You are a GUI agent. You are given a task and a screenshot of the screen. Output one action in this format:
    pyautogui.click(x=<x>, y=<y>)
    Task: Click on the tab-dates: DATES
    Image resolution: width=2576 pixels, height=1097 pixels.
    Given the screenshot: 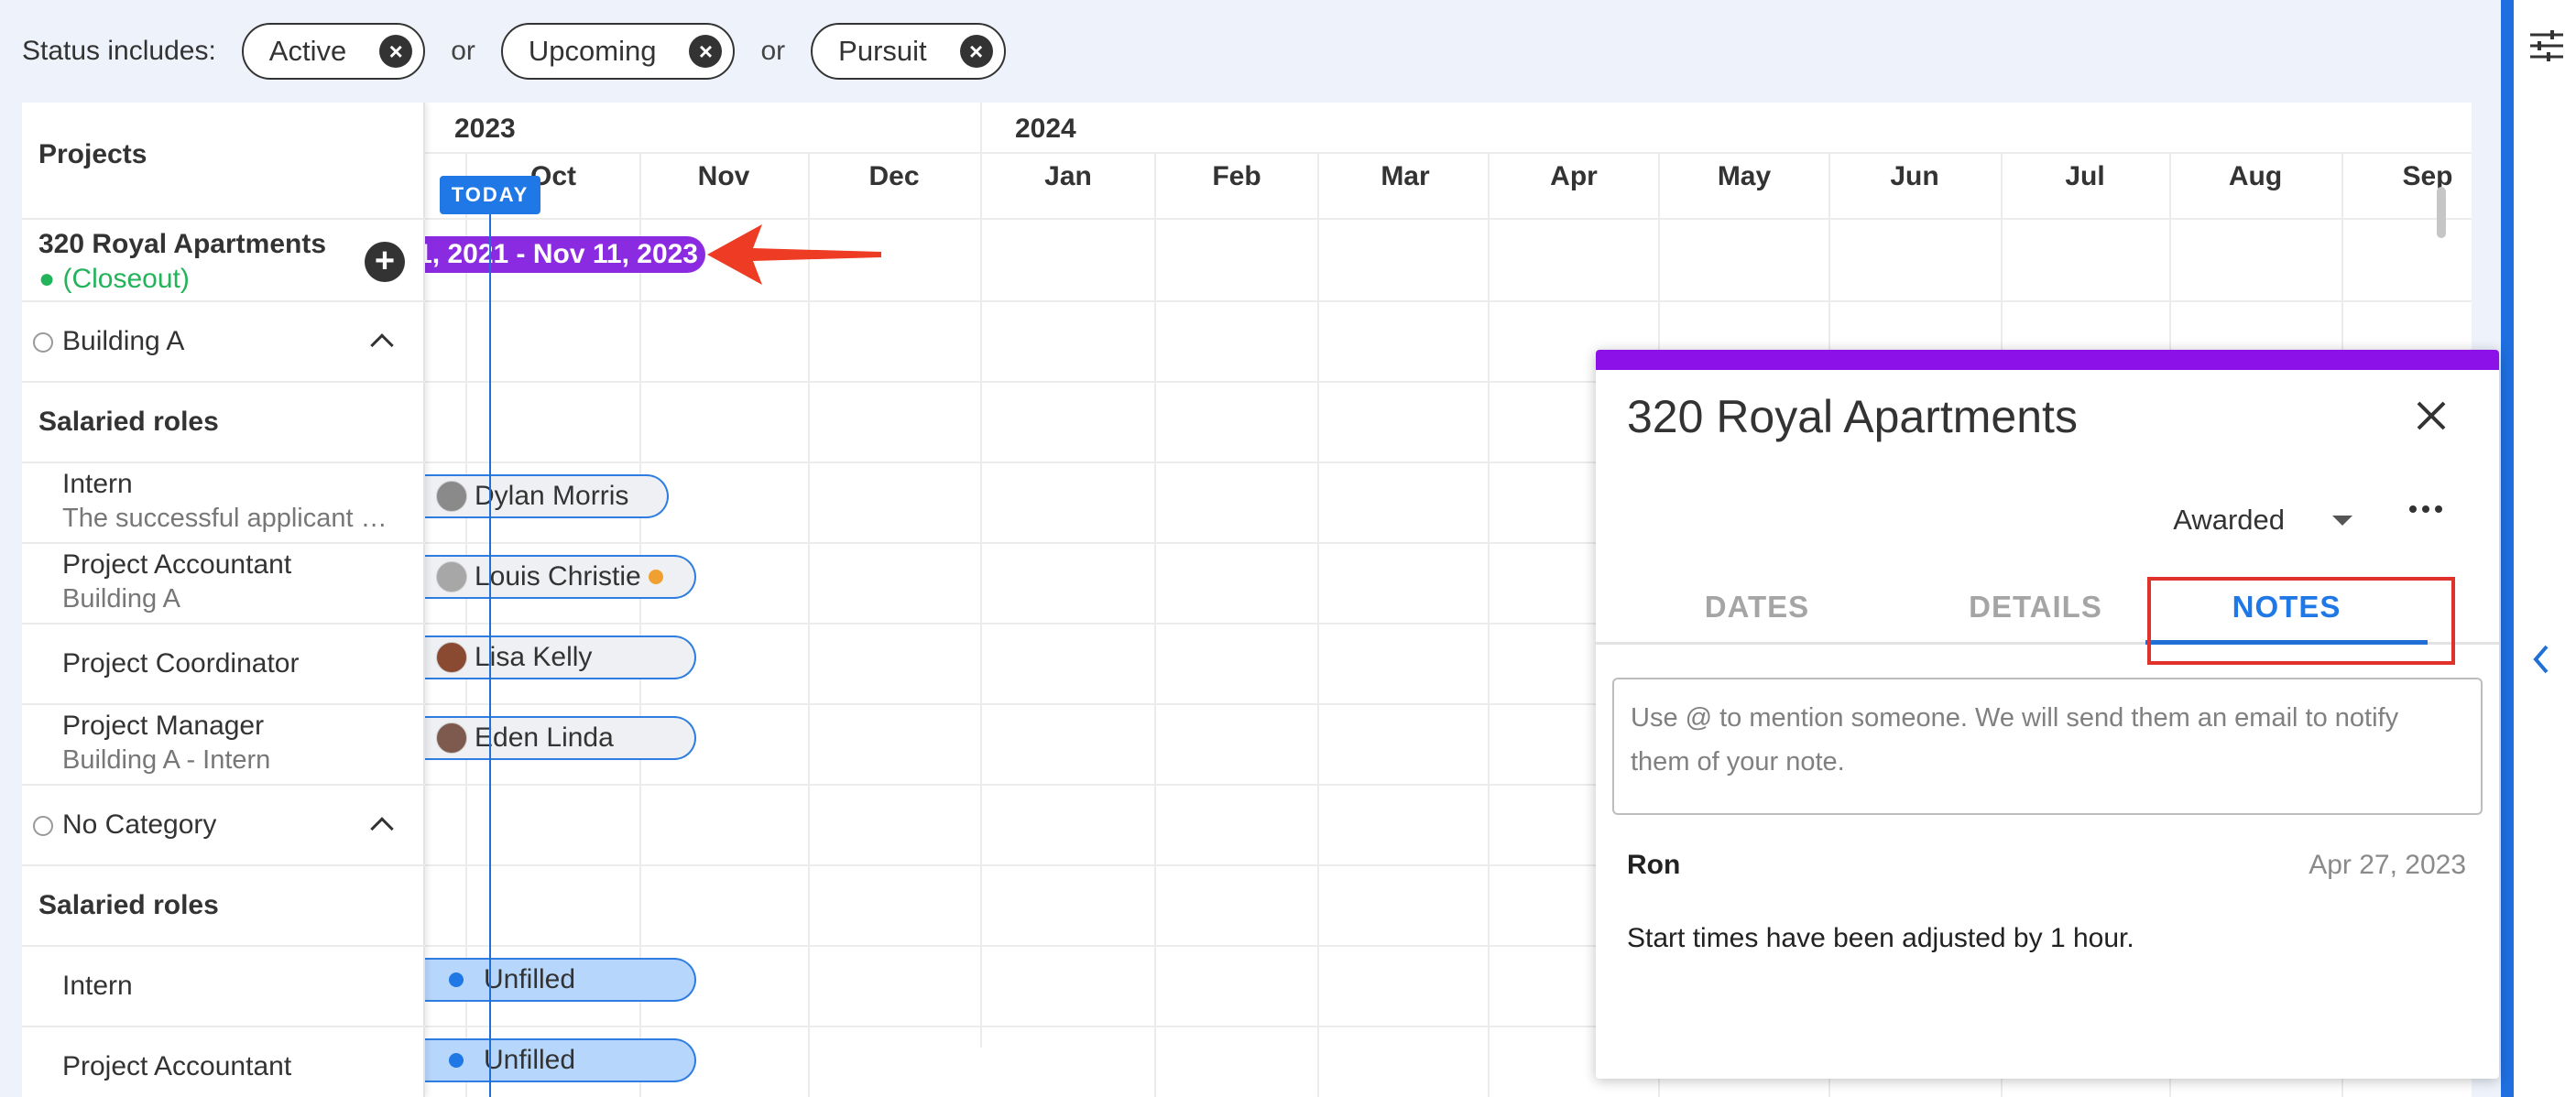 What is the action you would take?
    pyautogui.click(x=1757, y=607)
    